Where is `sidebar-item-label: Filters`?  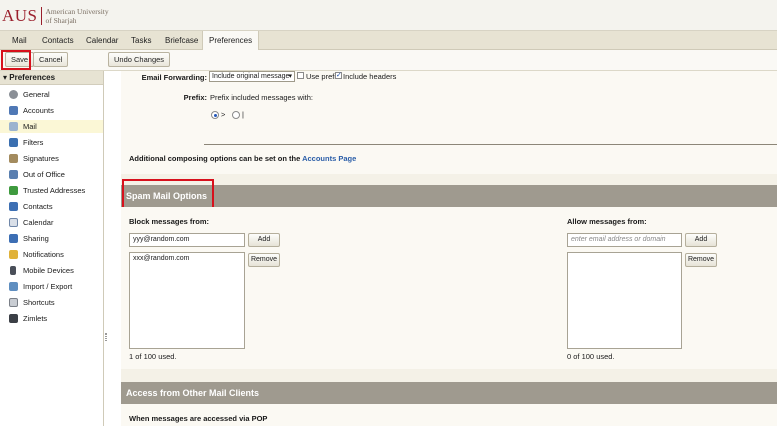
sidebar-item-label: Filters is located at coordinates (33, 142).